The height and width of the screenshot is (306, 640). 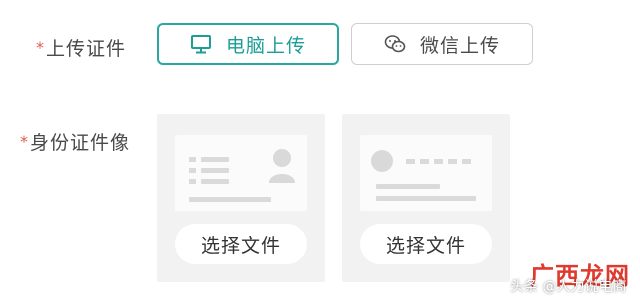 I want to click on id-photo-label: *身份证件像, so click(x=75, y=141).